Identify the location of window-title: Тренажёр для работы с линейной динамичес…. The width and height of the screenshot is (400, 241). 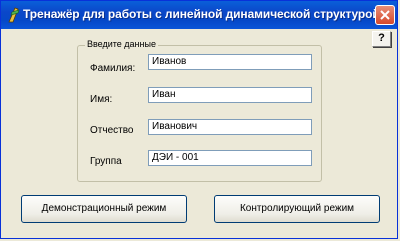
(201, 14).